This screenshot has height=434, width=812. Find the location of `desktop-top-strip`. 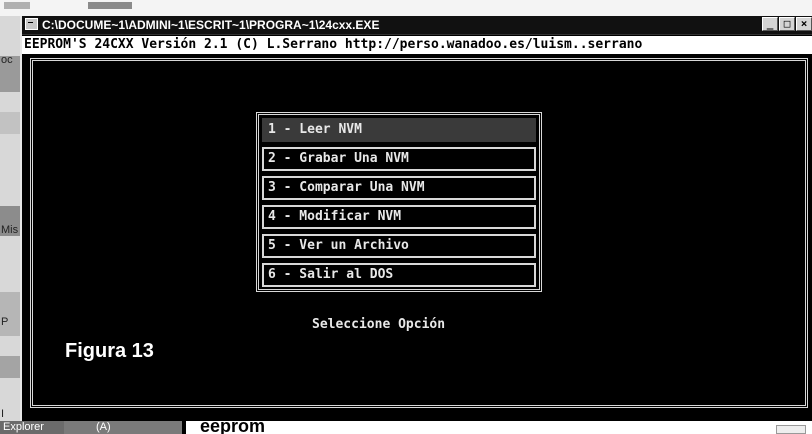

desktop-top-strip is located at coordinates (406, 8).